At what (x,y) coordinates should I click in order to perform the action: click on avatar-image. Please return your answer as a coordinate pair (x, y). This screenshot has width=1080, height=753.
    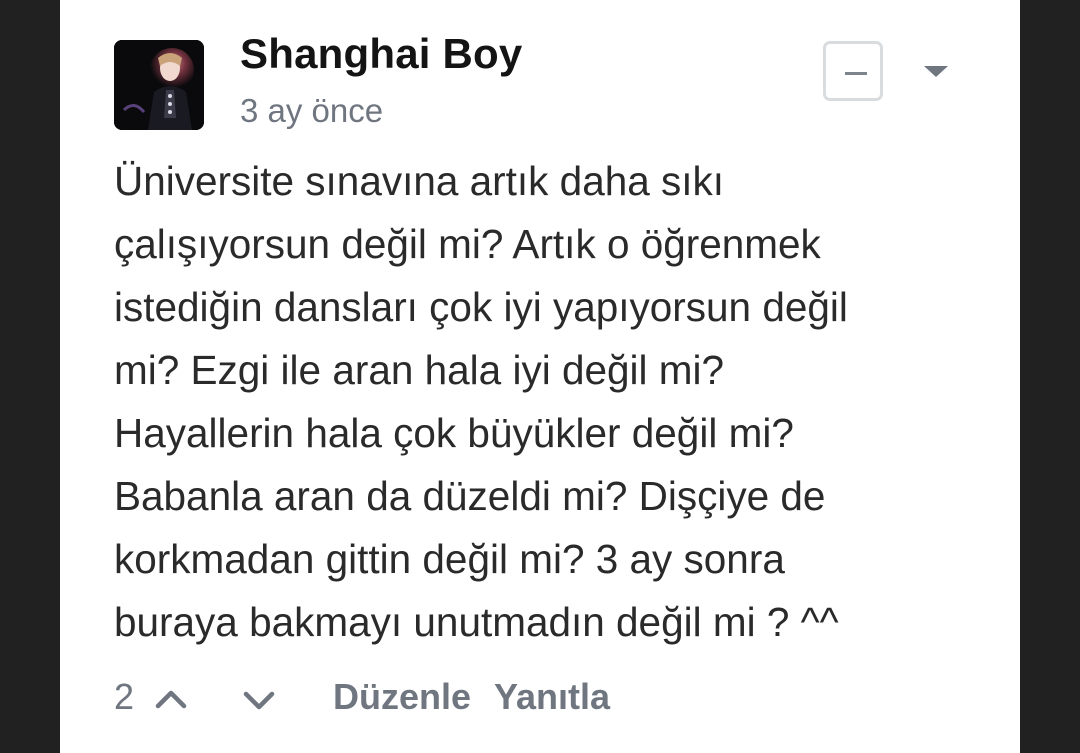
    Looking at the image, I should click on (159, 85).